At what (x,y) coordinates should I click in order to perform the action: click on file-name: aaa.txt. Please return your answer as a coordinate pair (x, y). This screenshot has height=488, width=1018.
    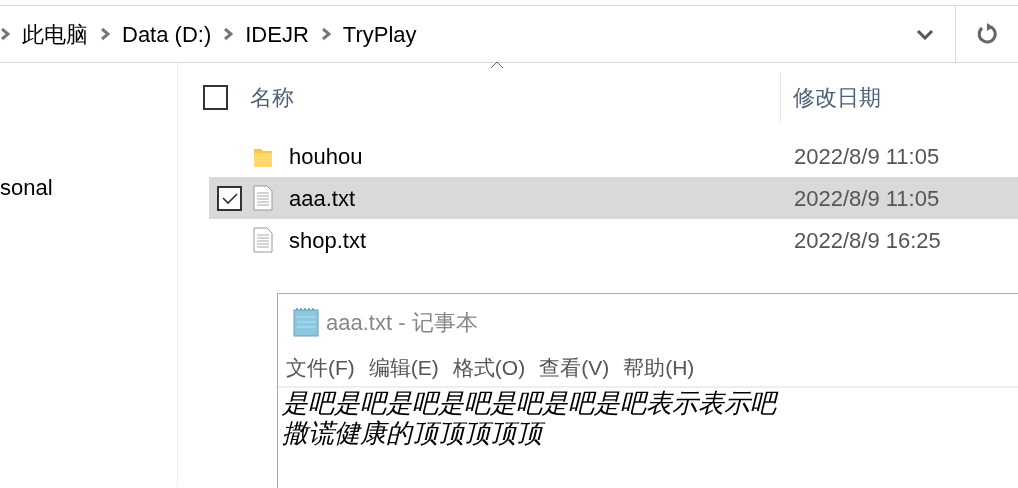
    Looking at the image, I should click on (323, 198).